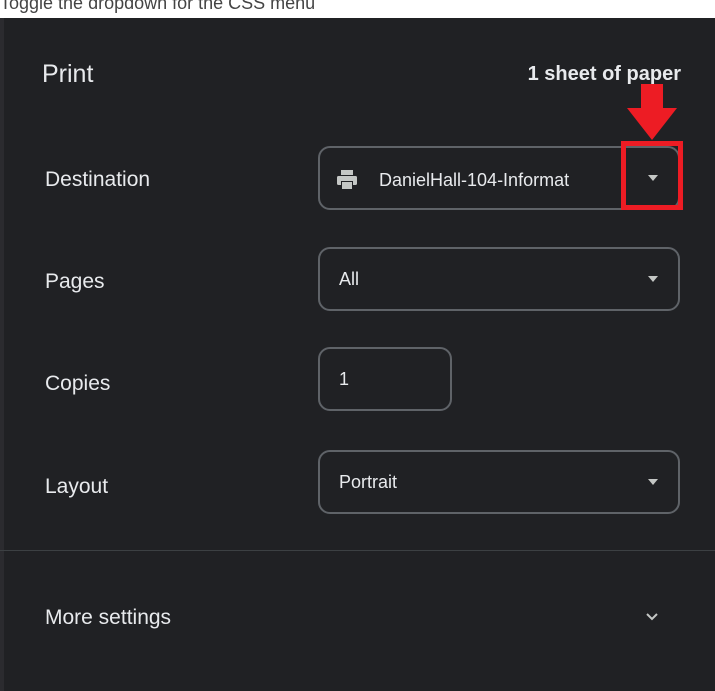 The image size is (715, 691). I want to click on more-settings-label: More settings, so click(108, 617).